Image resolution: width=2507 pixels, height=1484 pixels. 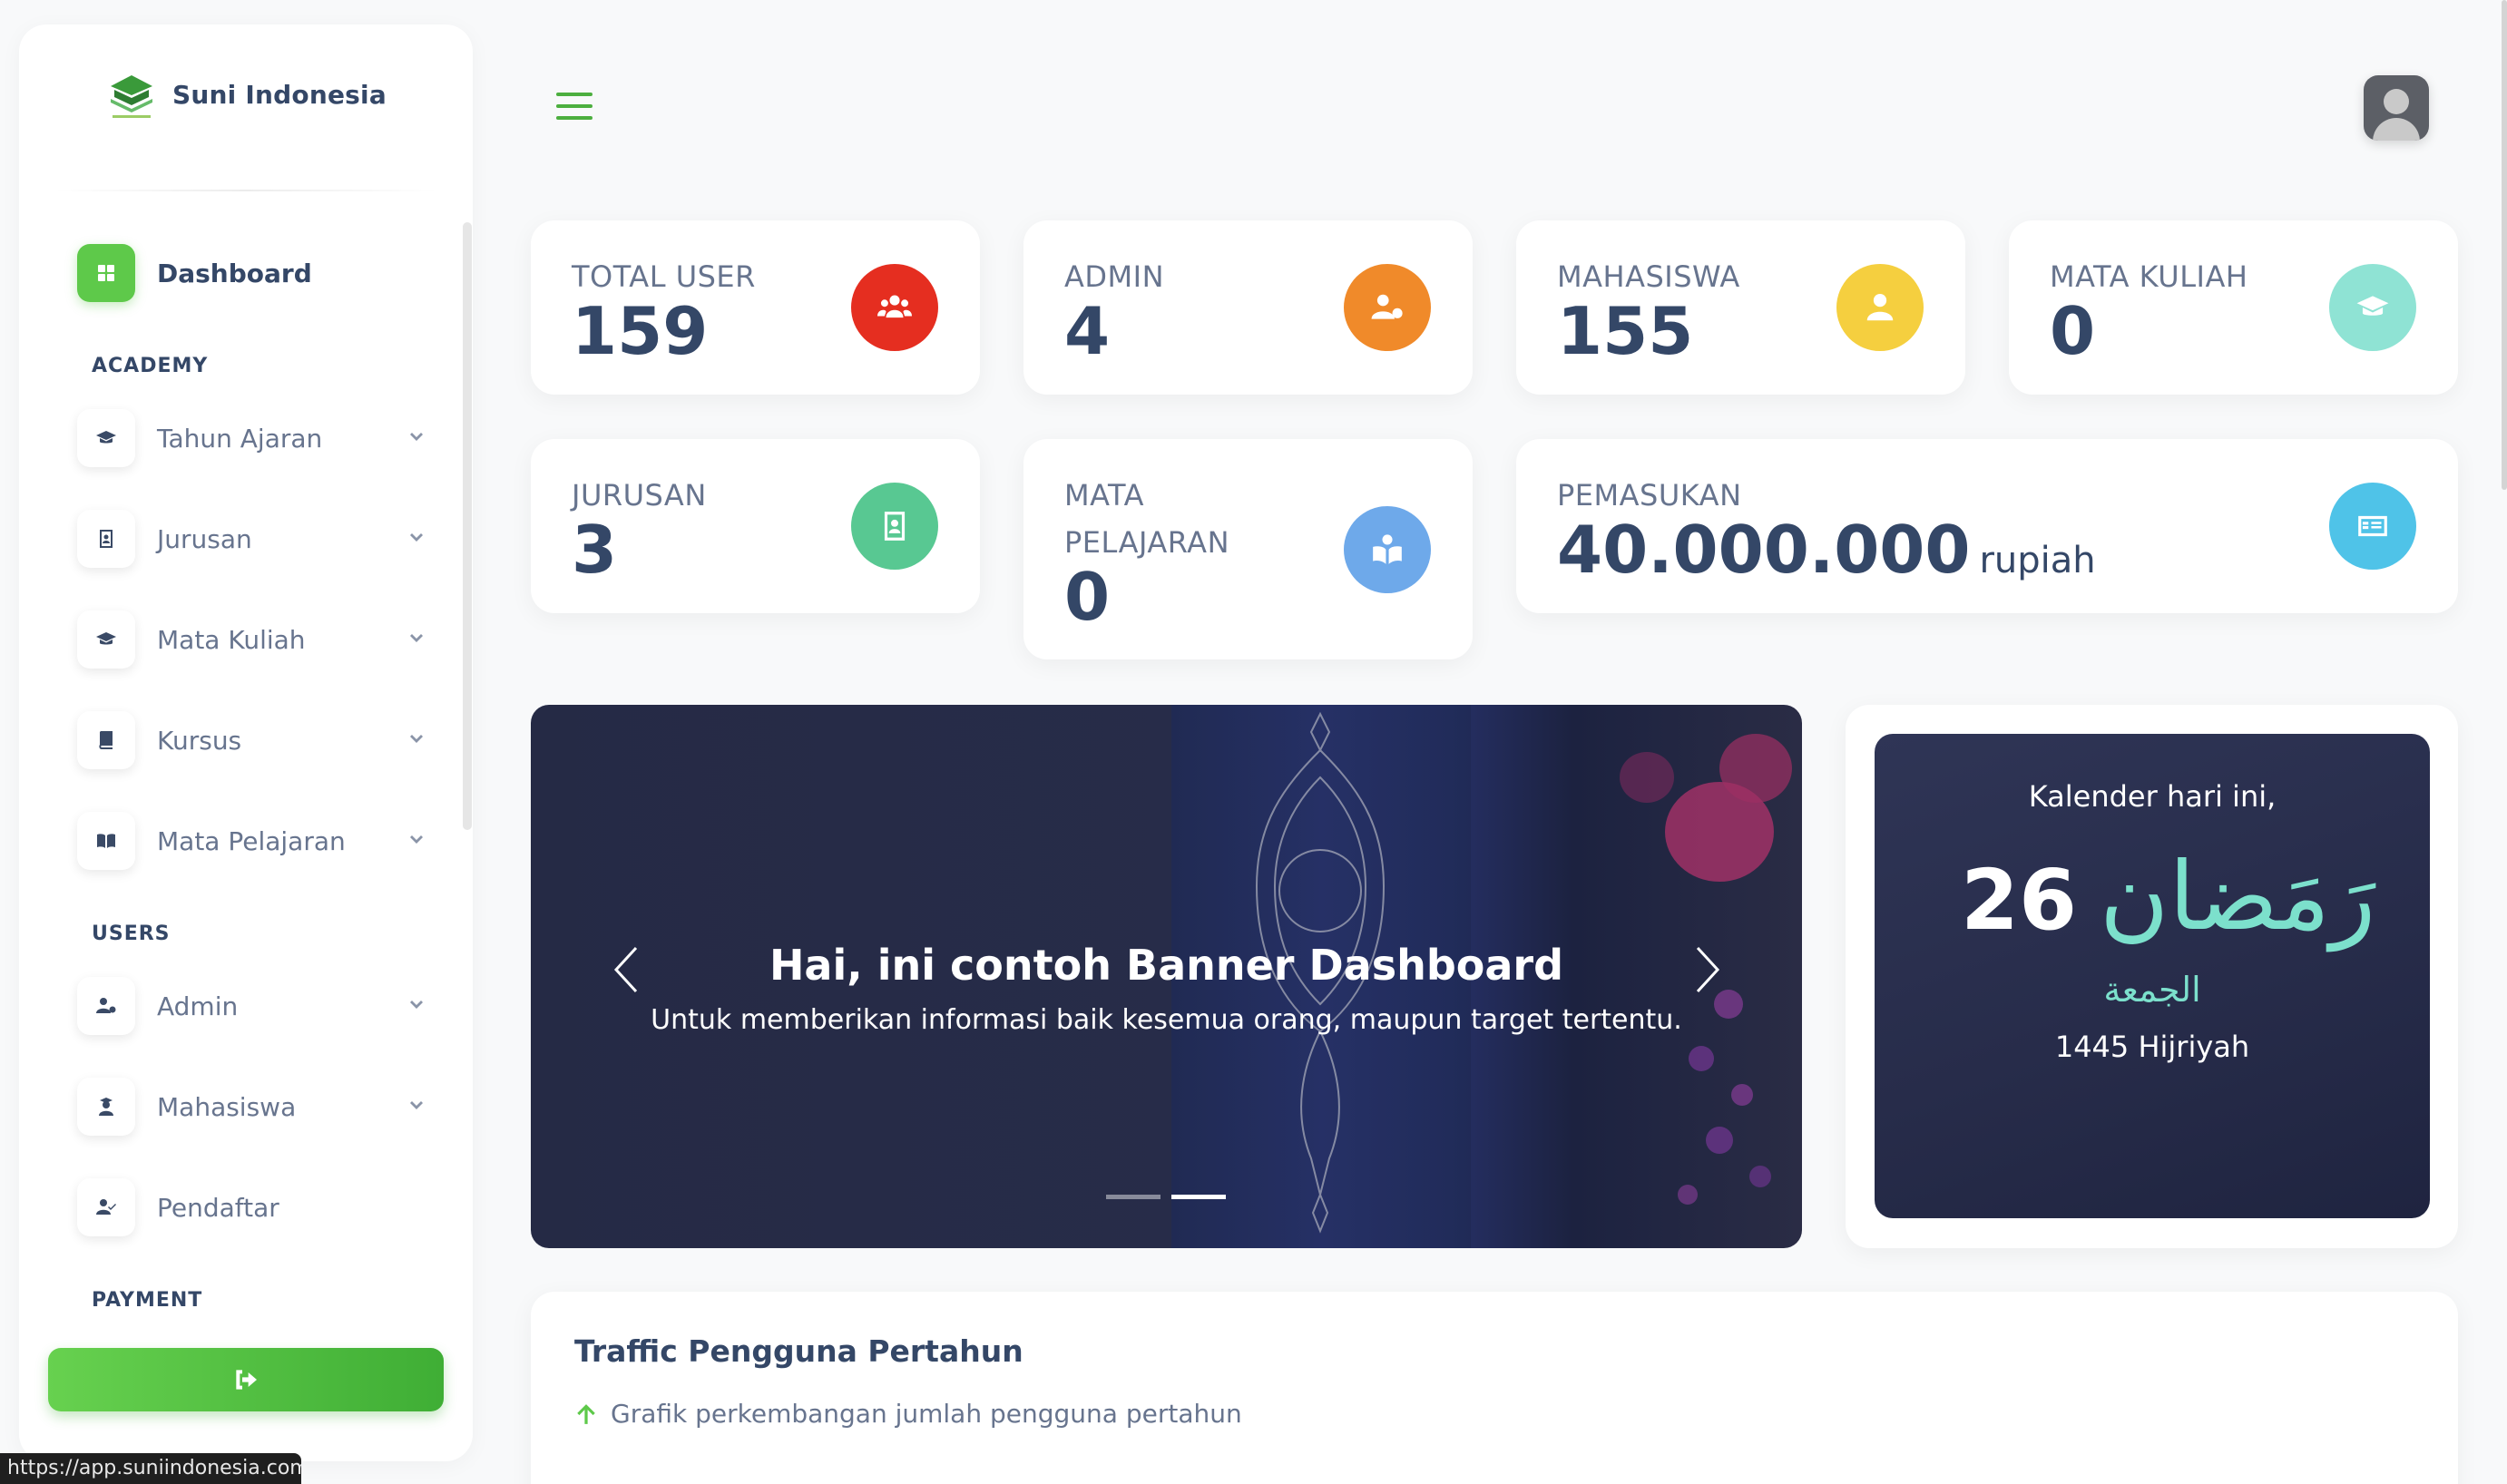 I want to click on brand-logo-icon, so click(x=132, y=96).